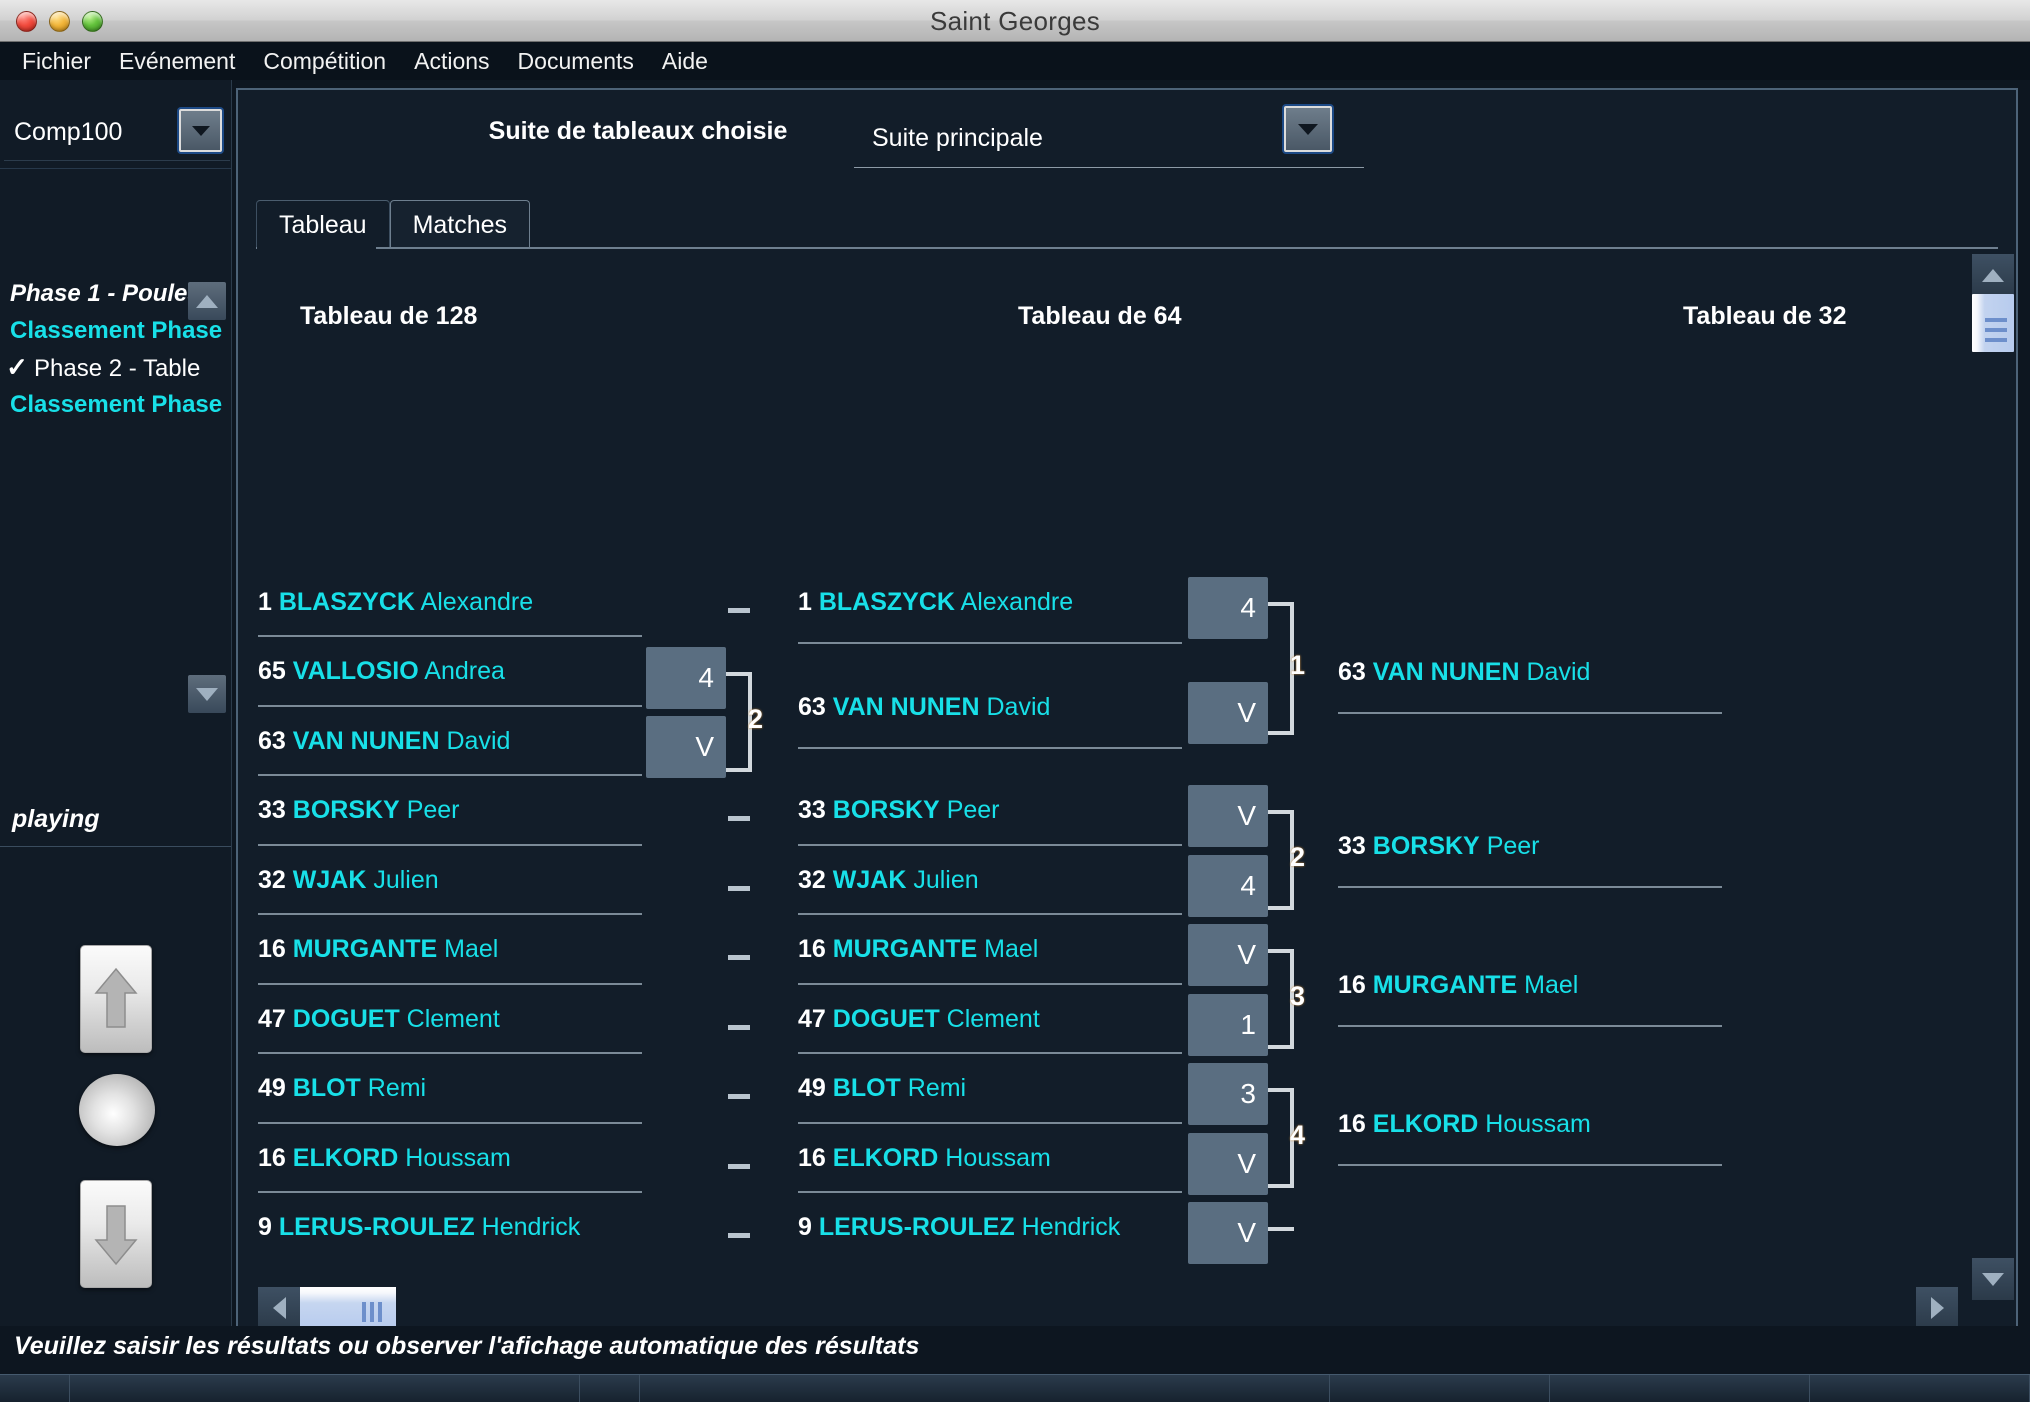  Describe the element at coordinates (460, 224) in the screenshot. I see `tab-matches: Matches` at that location.